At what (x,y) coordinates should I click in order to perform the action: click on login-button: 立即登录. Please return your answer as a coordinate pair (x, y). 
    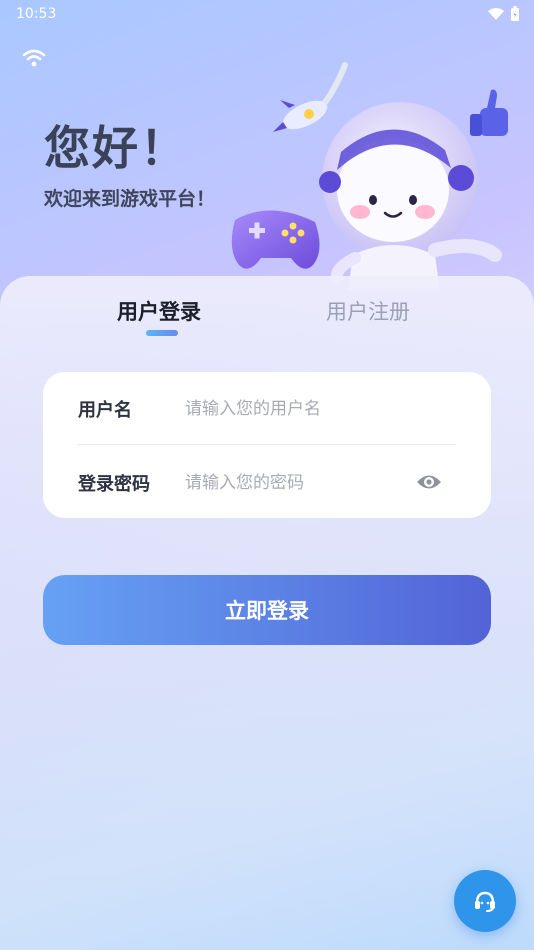
    Looking at the image, I should click on (267, 610).